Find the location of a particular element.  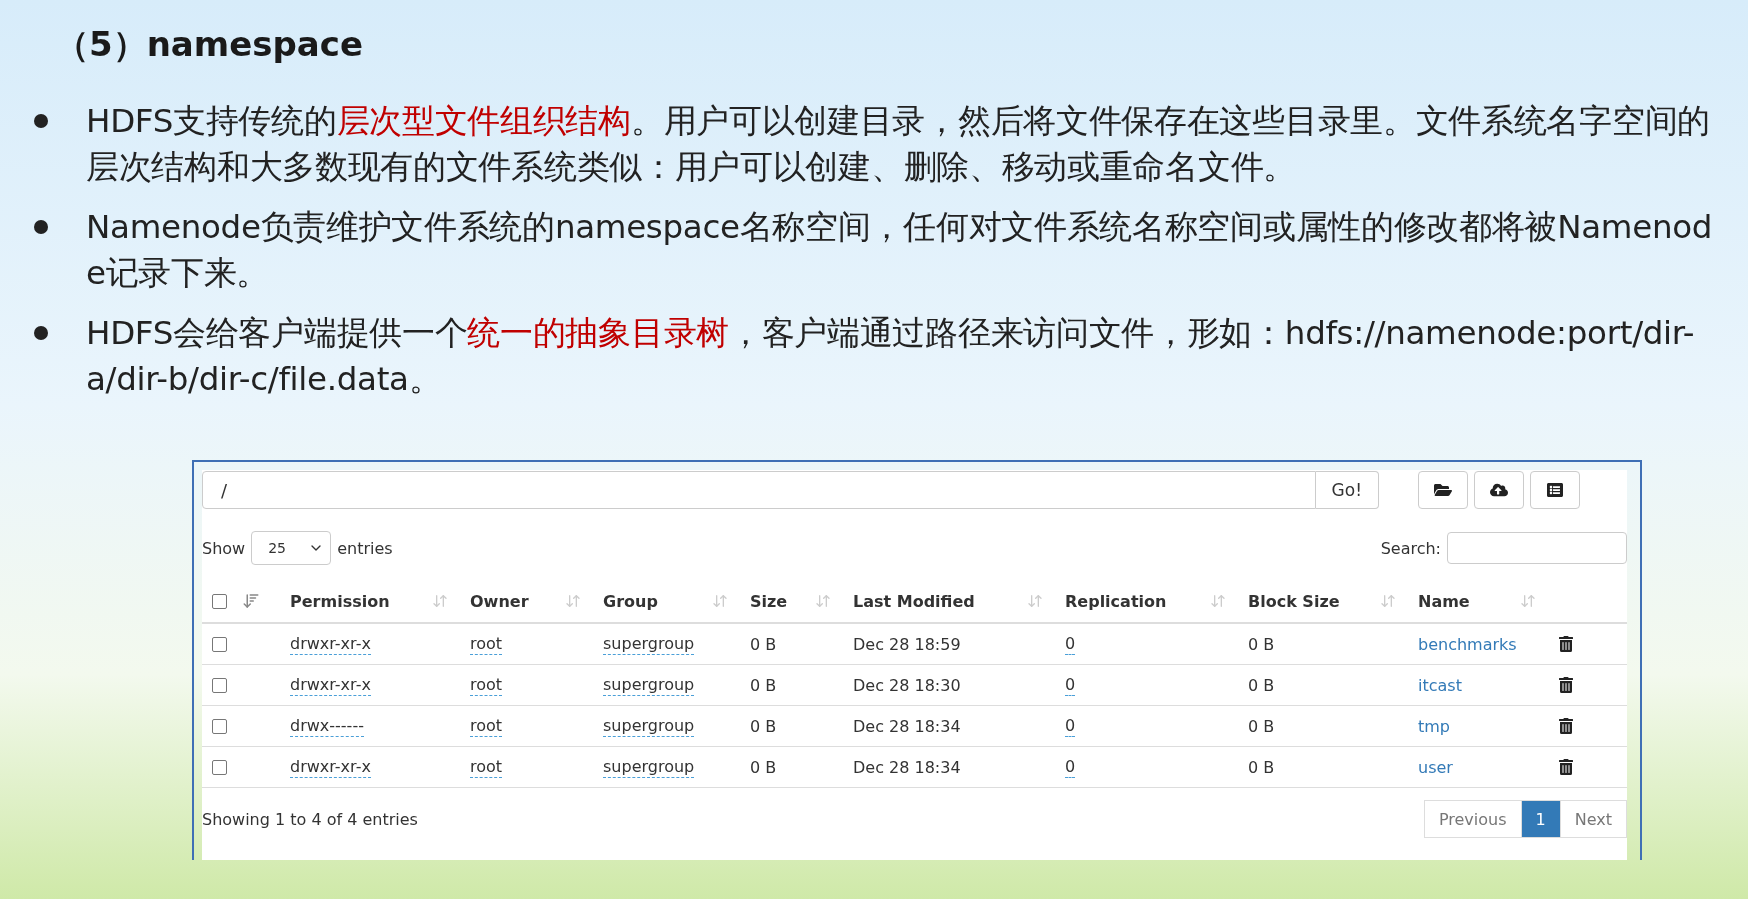

page-button: Previous is located at coordinates (1472, 819).